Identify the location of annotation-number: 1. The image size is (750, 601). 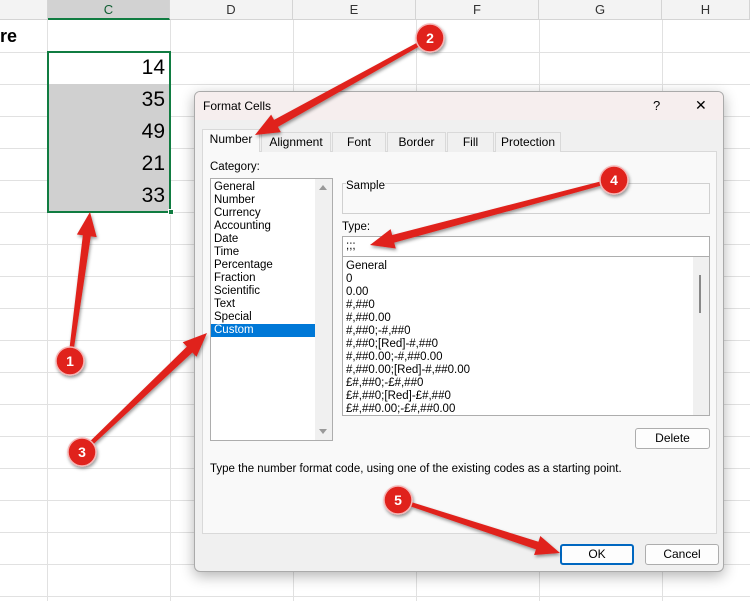
(70, 361).